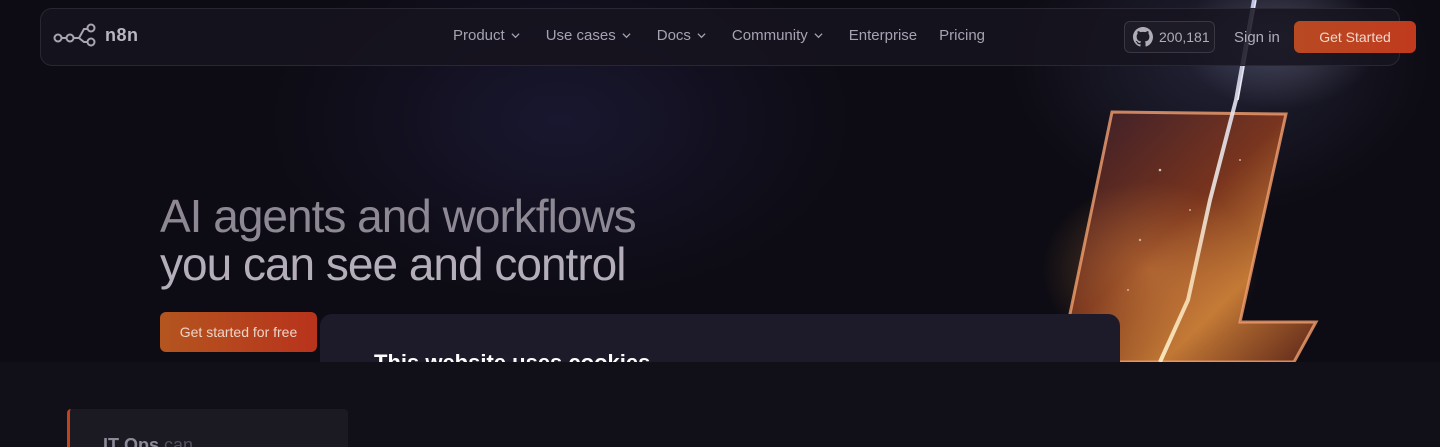 This screenshot has width=1440, height=447. What do you see at coordinates (176, 441) in the screenshot?
I see `use-case-card-subtitle: can` at bounding box center [176, 441].